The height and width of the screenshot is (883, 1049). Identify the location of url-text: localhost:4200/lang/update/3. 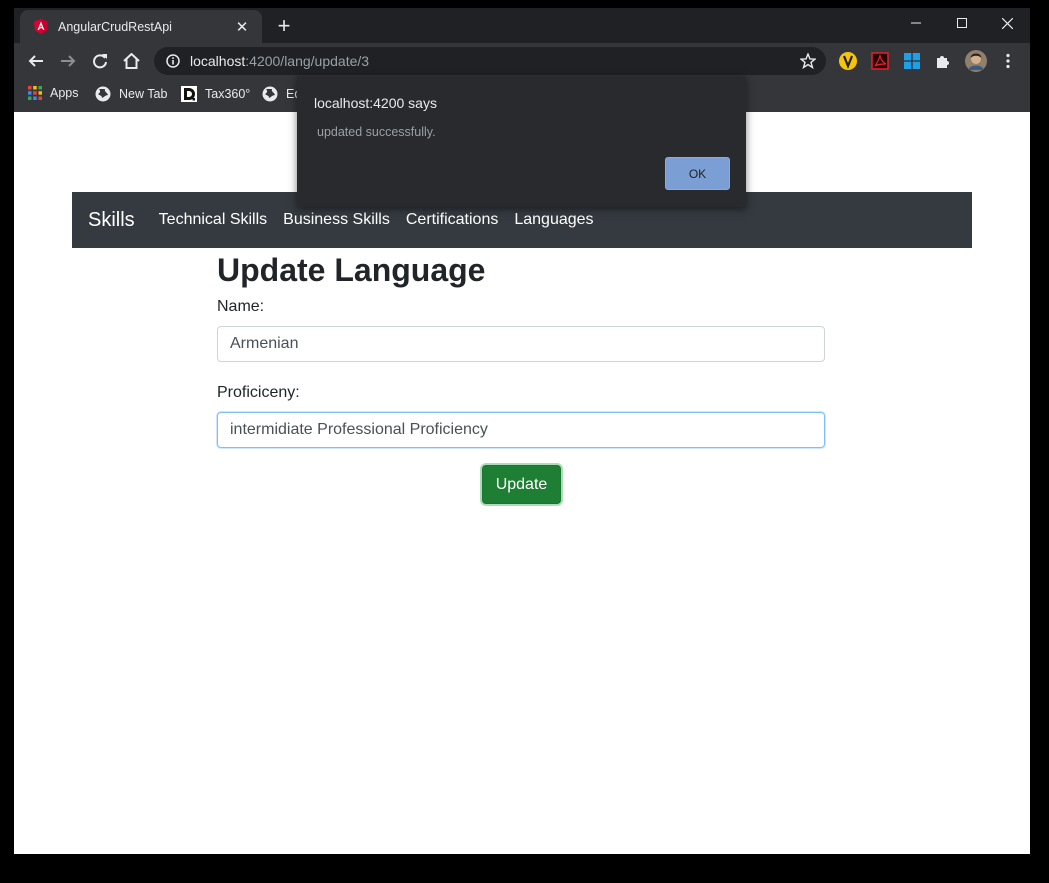
(280, 61).